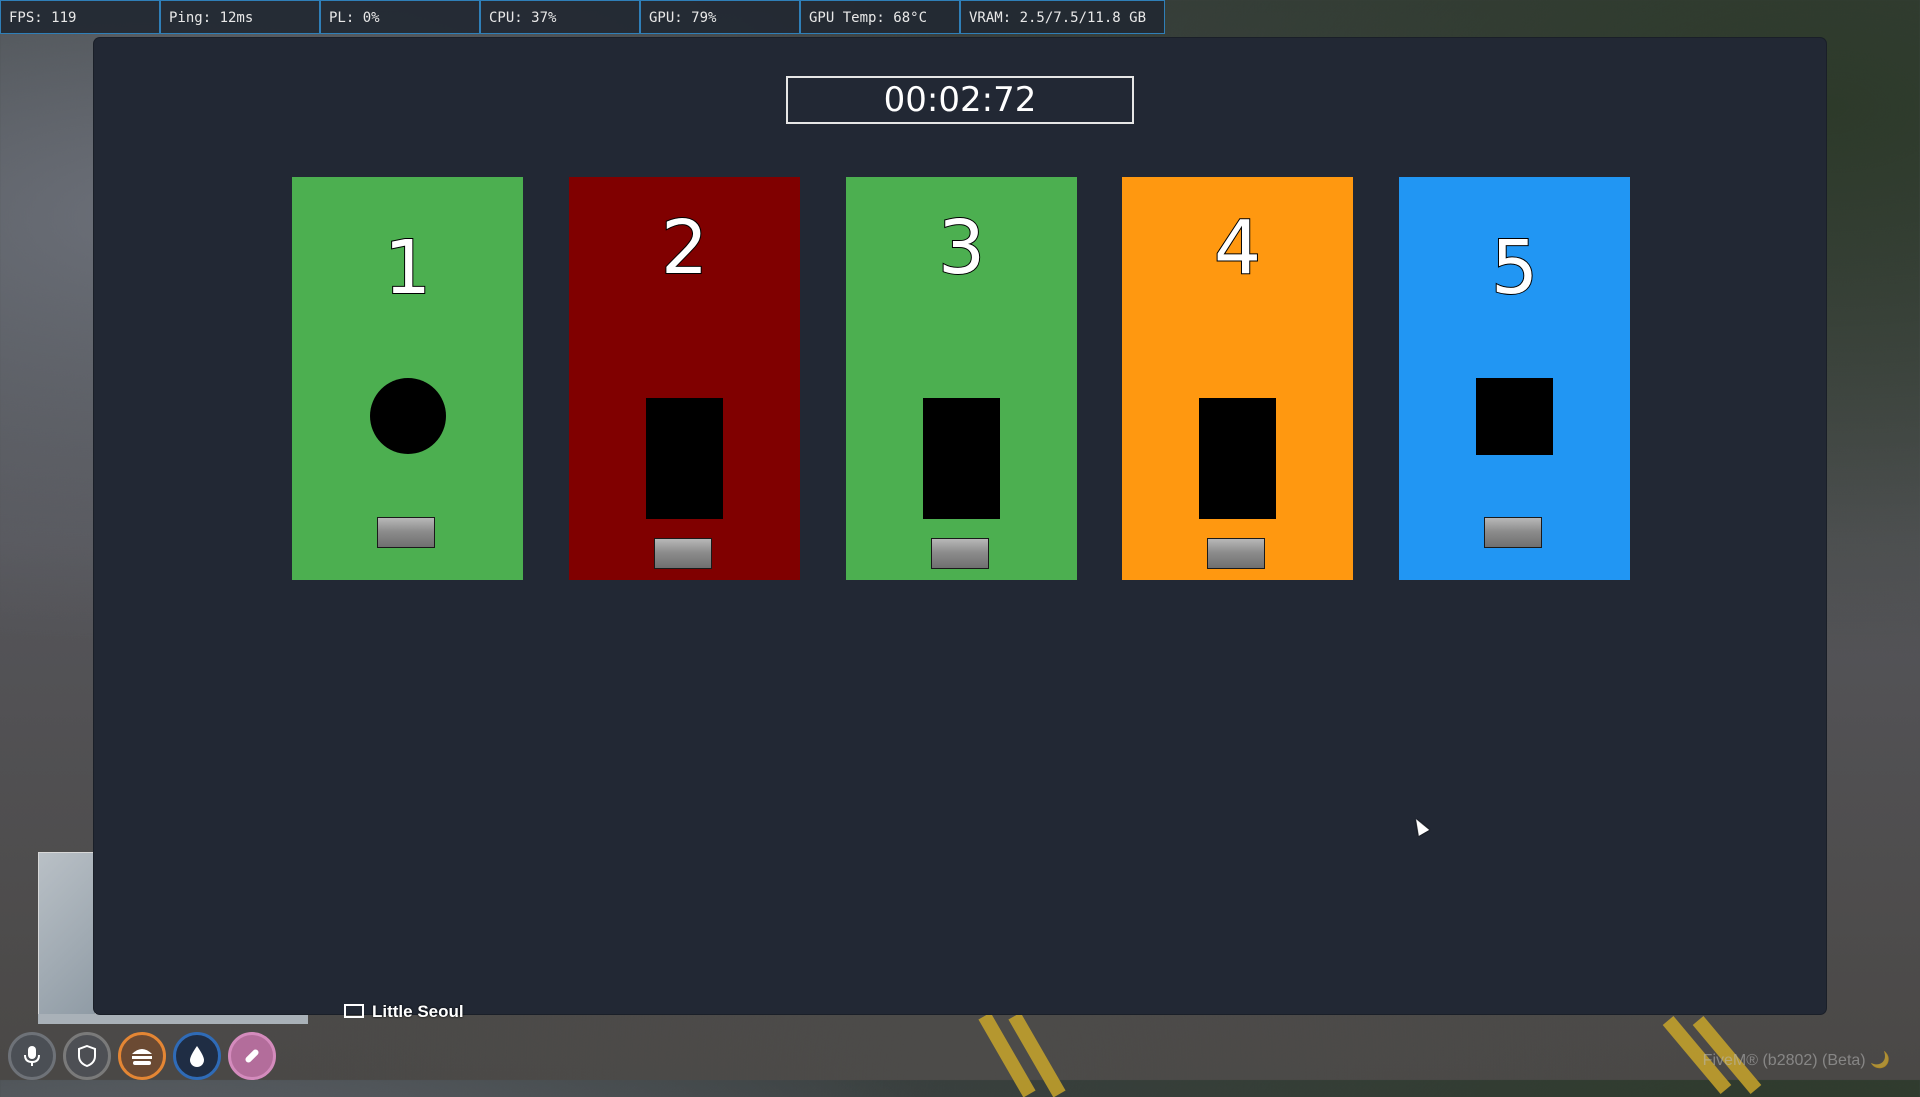 The width and height of the screenshot is (1920, 1097). Describe the element at coordinates (418, 1011) in the screenshot. I see `location-name: Little Seoul` at that location.